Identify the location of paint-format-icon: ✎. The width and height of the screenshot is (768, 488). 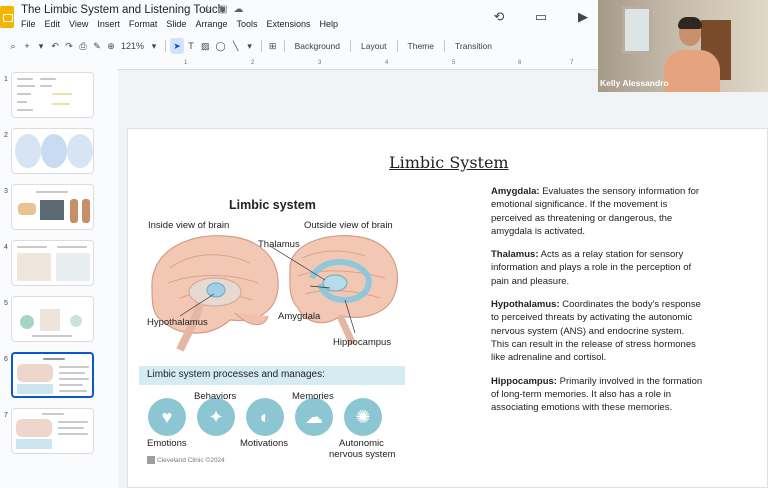
(97, 46).